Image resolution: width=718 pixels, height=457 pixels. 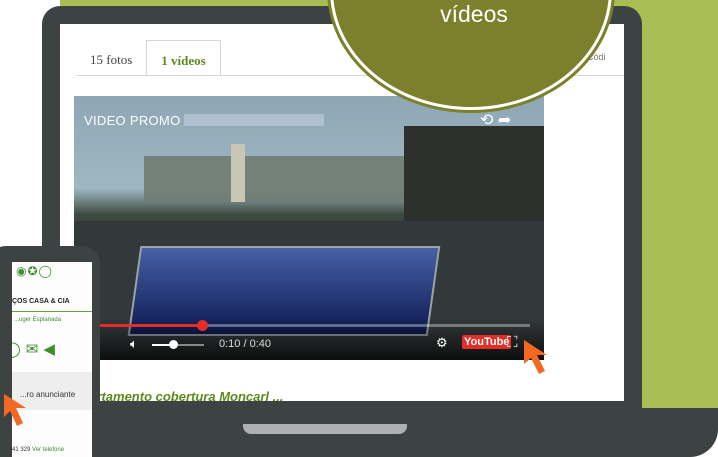 I want to click on phone-number-row: 41 329 Ver telefone, so click(x=38, y=450).